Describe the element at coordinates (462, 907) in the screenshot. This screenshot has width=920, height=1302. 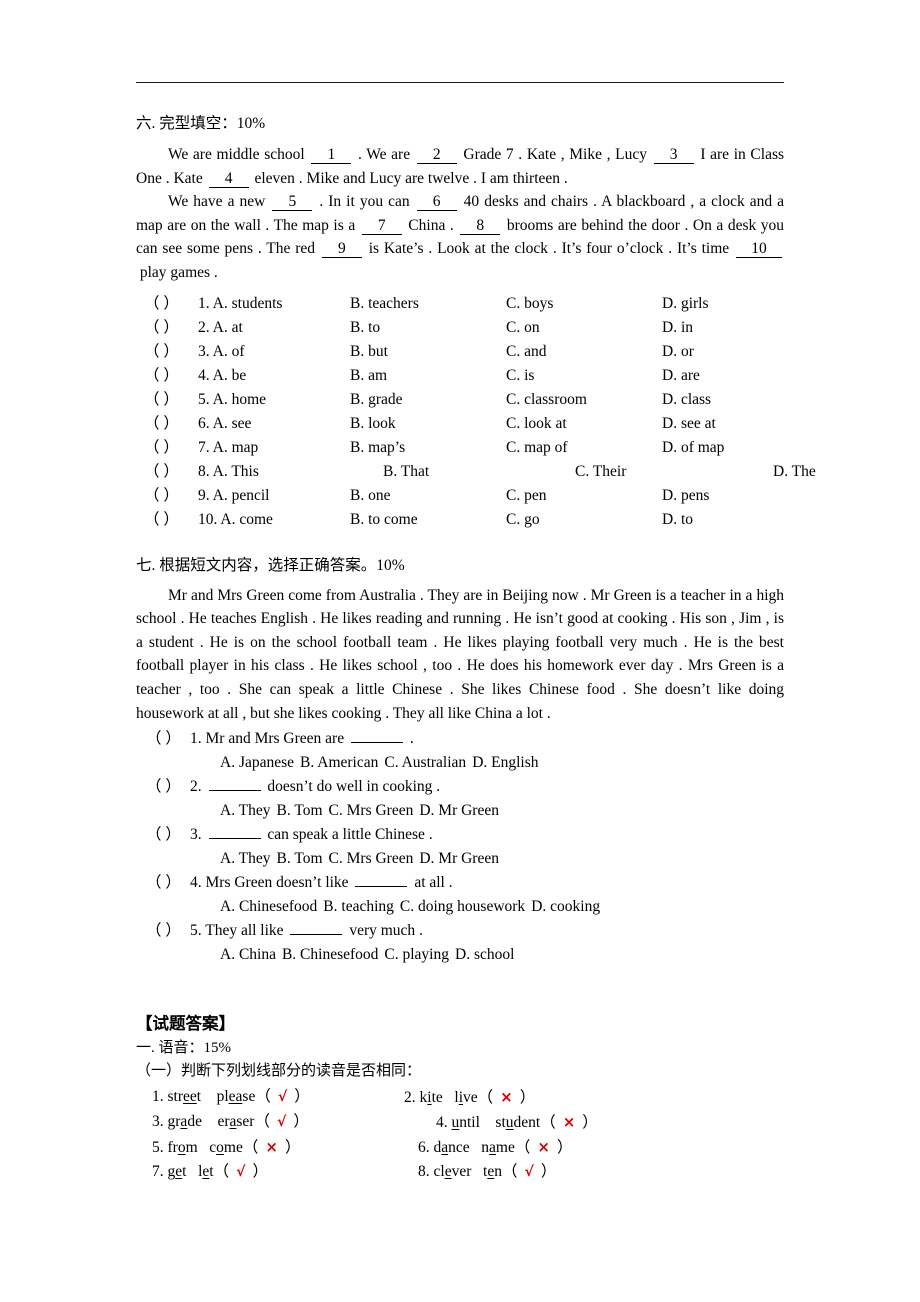
I see `choice-c: C. doing housework` at that location.